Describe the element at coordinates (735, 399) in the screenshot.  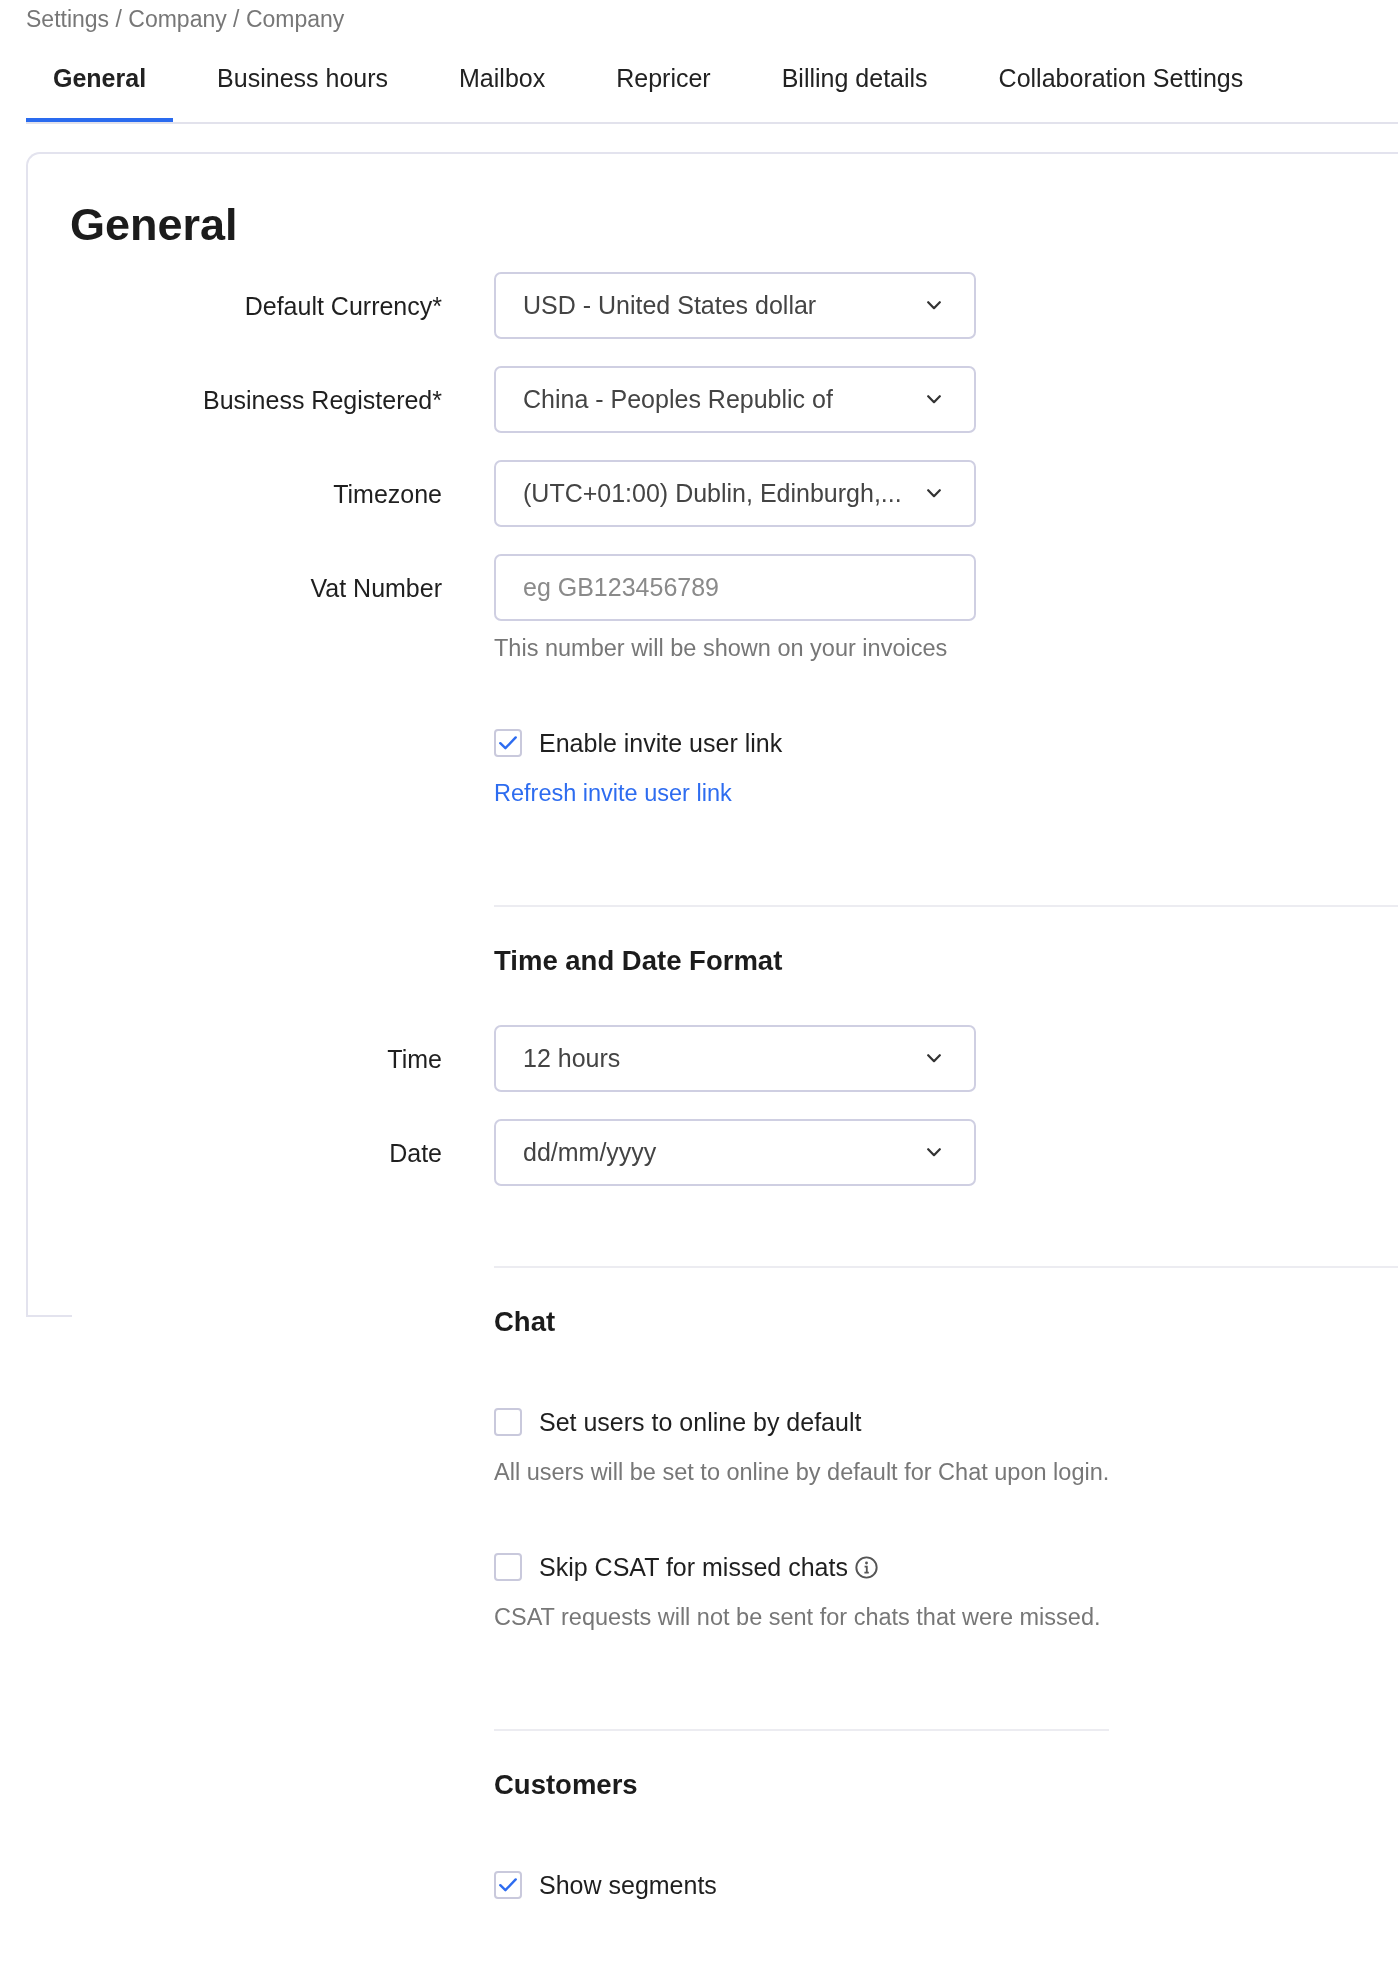
I see `dropdown: China - Peoples Republic of` at that location.